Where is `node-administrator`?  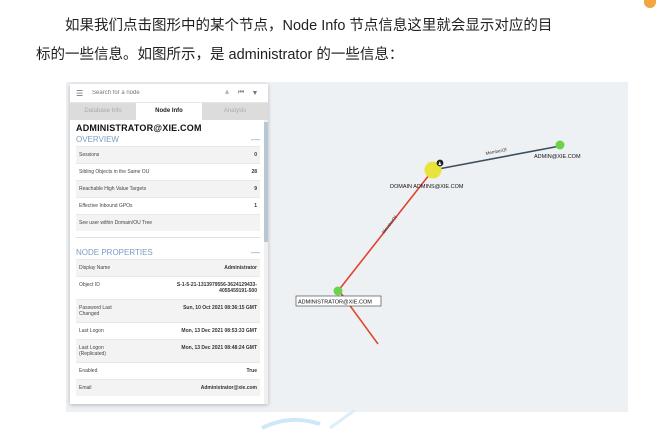
node-administrator is located at coordinates (338, 291).